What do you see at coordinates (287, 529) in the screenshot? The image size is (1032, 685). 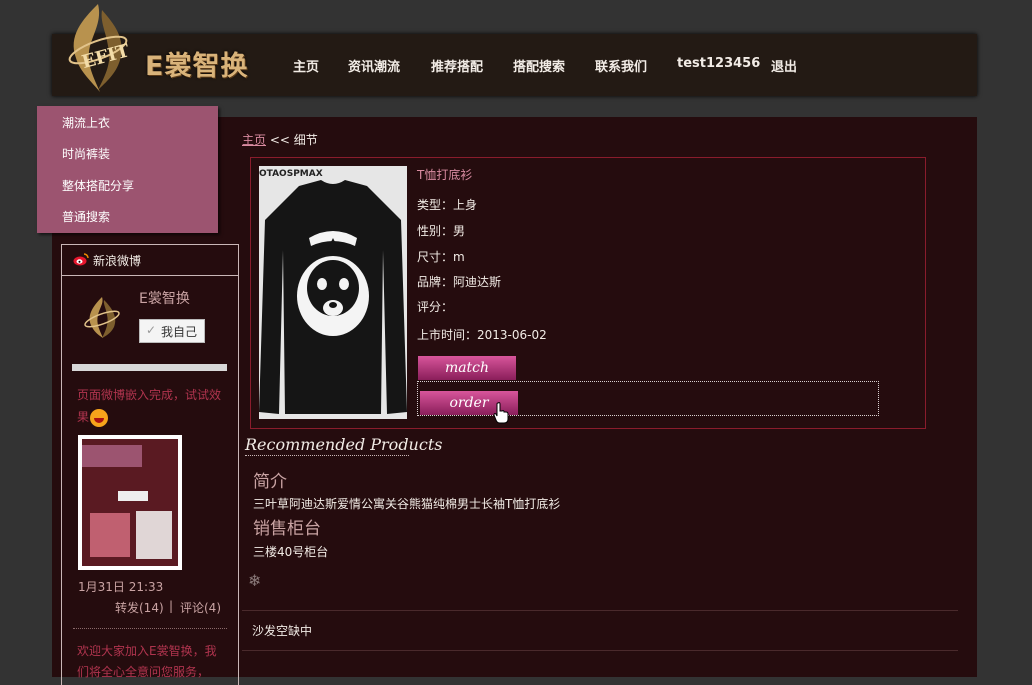 I see `counter-title: 销售柜台` at bounding box center [287, 529].